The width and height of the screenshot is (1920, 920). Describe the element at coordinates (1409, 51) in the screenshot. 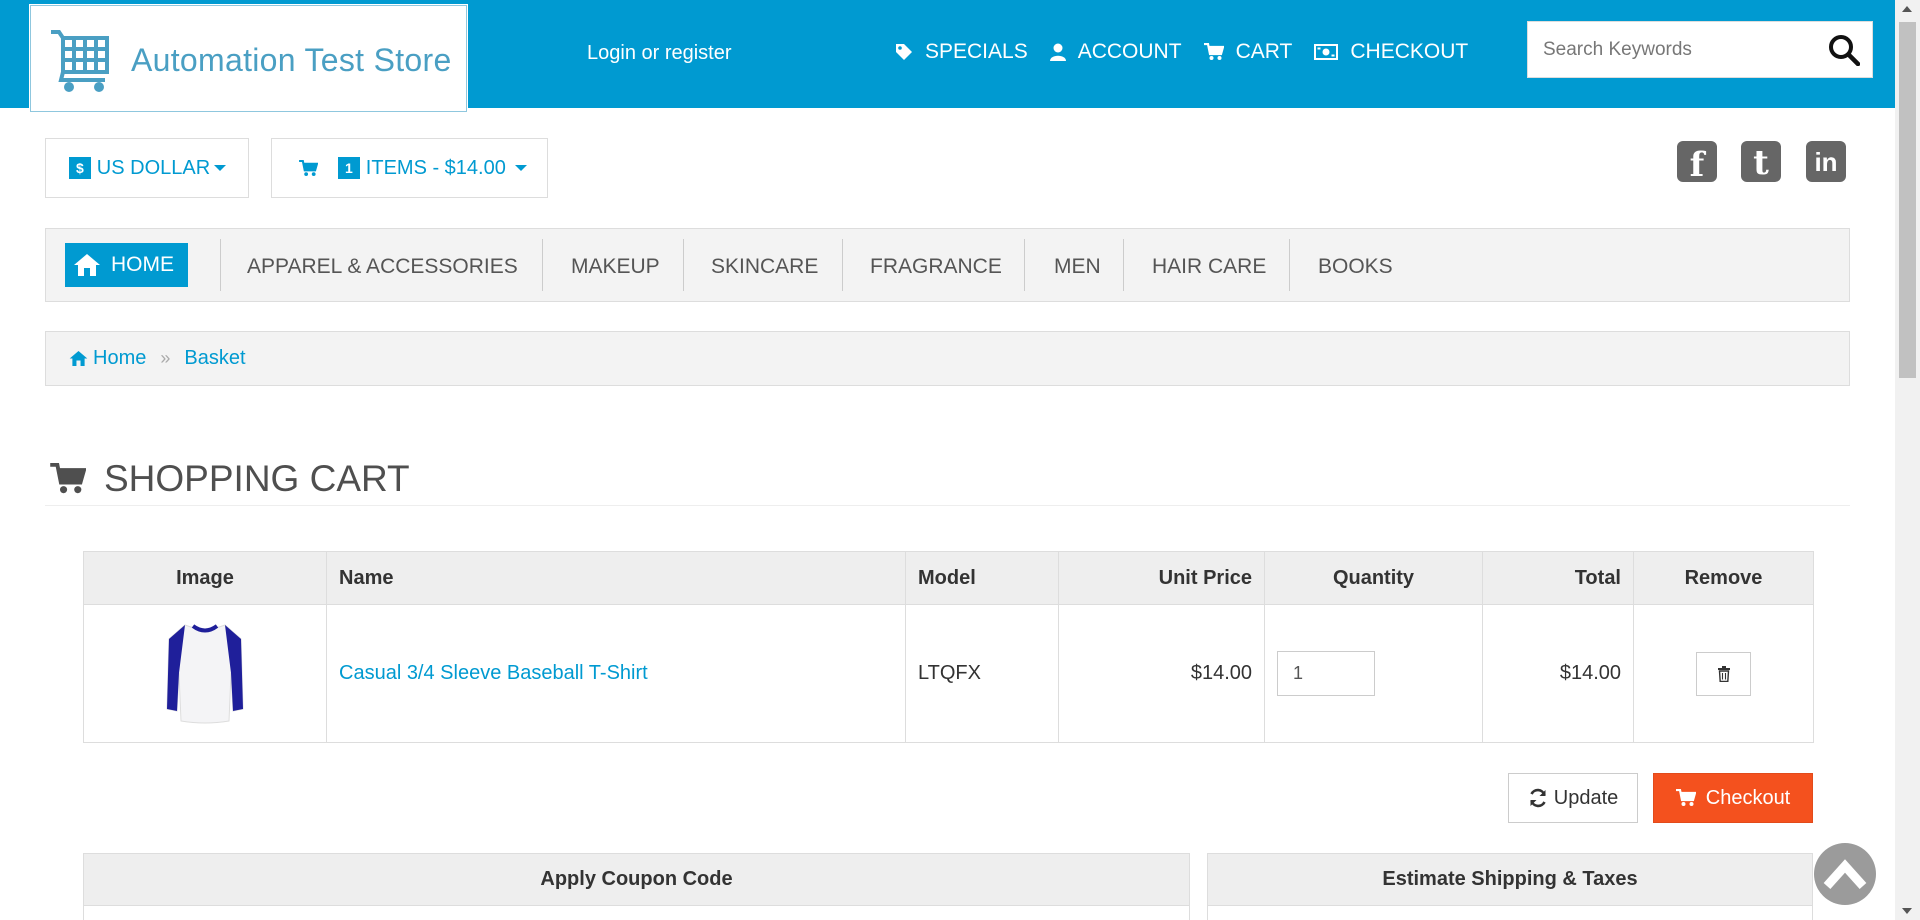

I see `nav-checkout-label: CHECKOUT` at that location.